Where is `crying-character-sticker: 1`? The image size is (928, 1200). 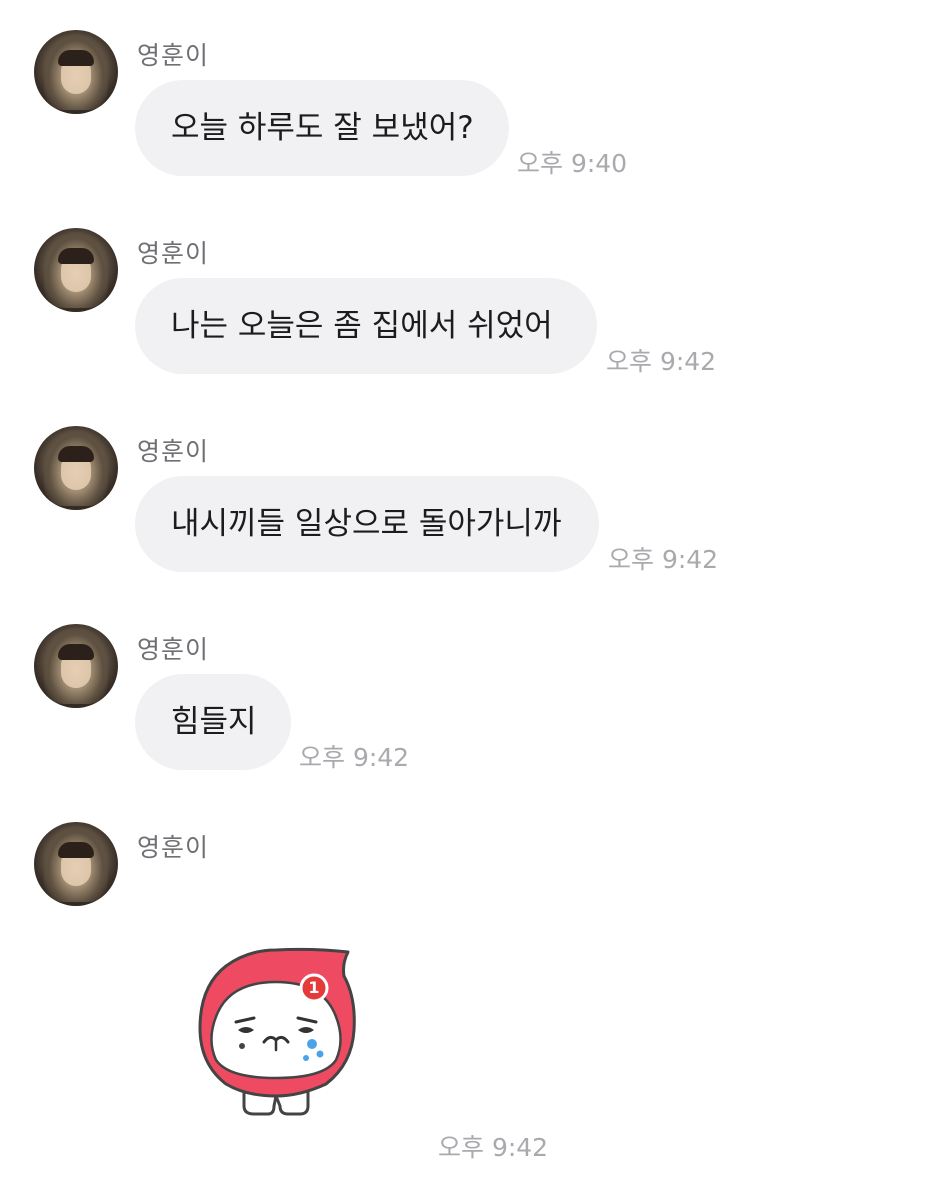
crying-character-sticker: 1 is located at coordinates (276, 1032).